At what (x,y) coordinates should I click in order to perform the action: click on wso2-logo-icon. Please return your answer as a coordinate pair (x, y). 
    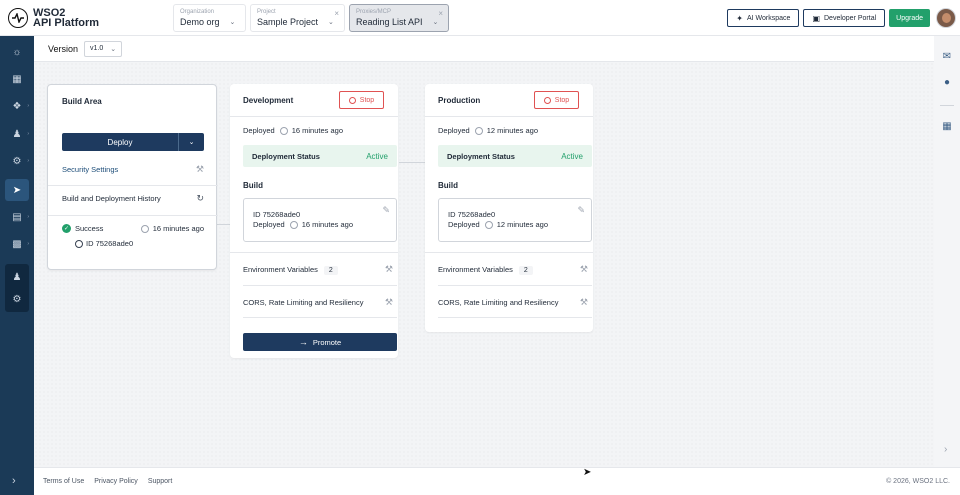
    Looking at the image, I should click on (18, 17).